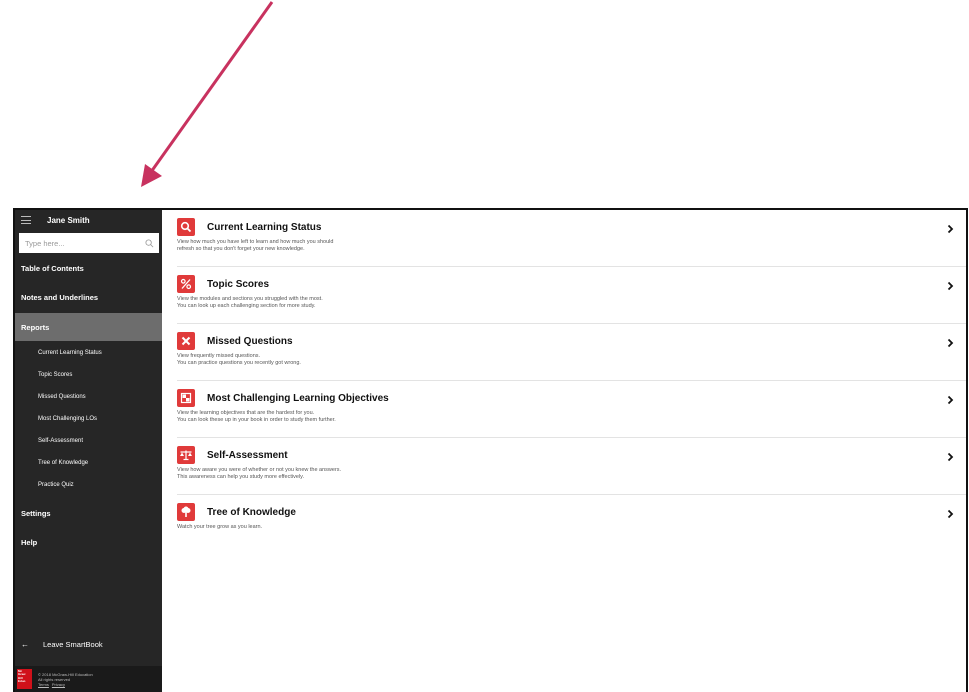 The height and width of the screenshot is (692, 969). What do you see at coordinates (75, 243) in the screenshot?
I see `search-input` at bounding box center [75, 243].